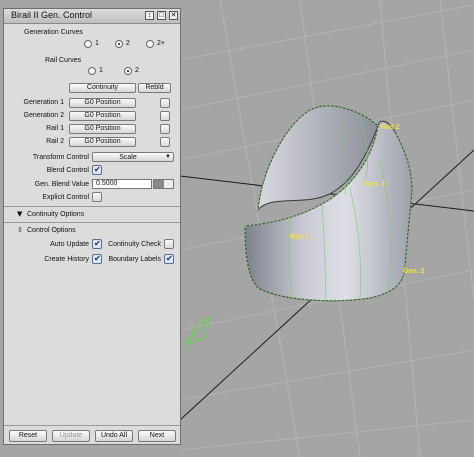 The width and height of the screenshot is (474, 457). I want to click on generation-1-continuity-button: G0 Position, so click(102, 103).